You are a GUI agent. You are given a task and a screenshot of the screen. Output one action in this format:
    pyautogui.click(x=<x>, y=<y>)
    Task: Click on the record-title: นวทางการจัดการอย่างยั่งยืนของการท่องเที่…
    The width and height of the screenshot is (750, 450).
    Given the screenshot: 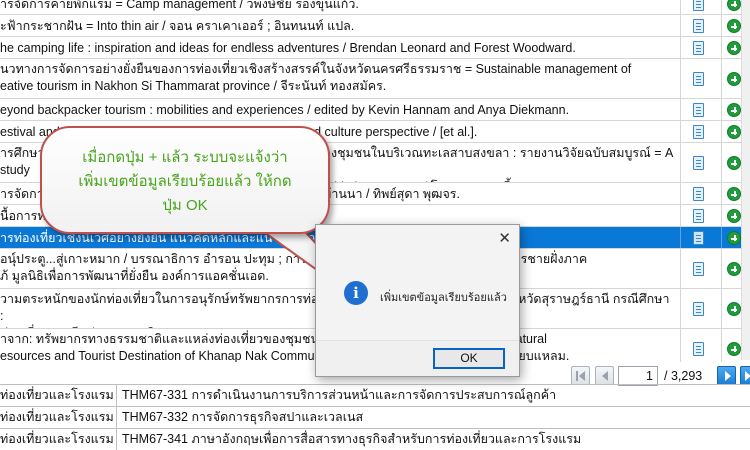 What is the action you would take?
    pyautogui.click(x=316, y=77)
    